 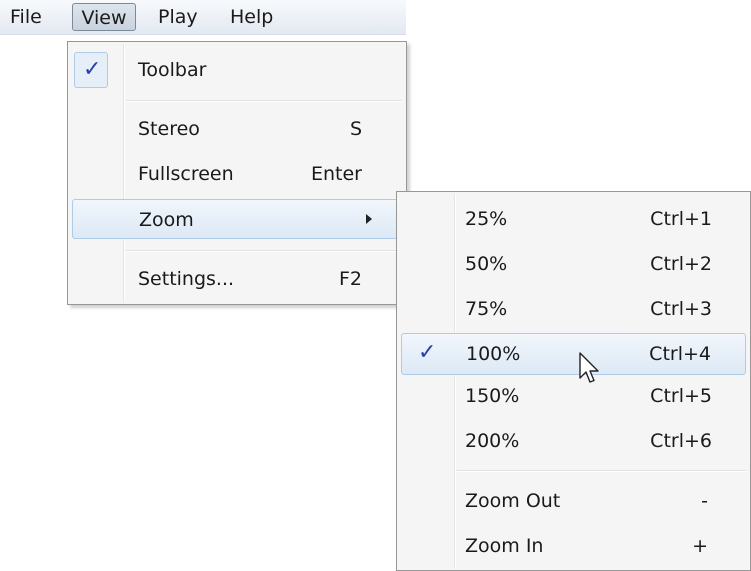 What do you see at coordinates (172, 70) in the screenshot?
I see `menu-item-label: Toolbar` at bounding box center [172, 70].